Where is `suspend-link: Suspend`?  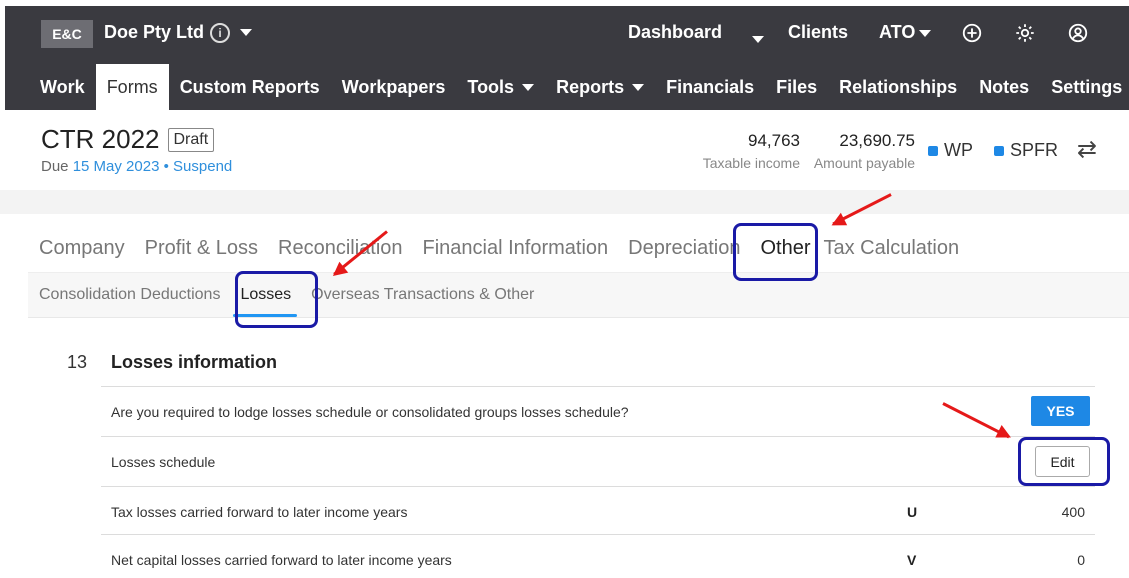
suspend-link: Suspend is located at coordinates (202, 166).